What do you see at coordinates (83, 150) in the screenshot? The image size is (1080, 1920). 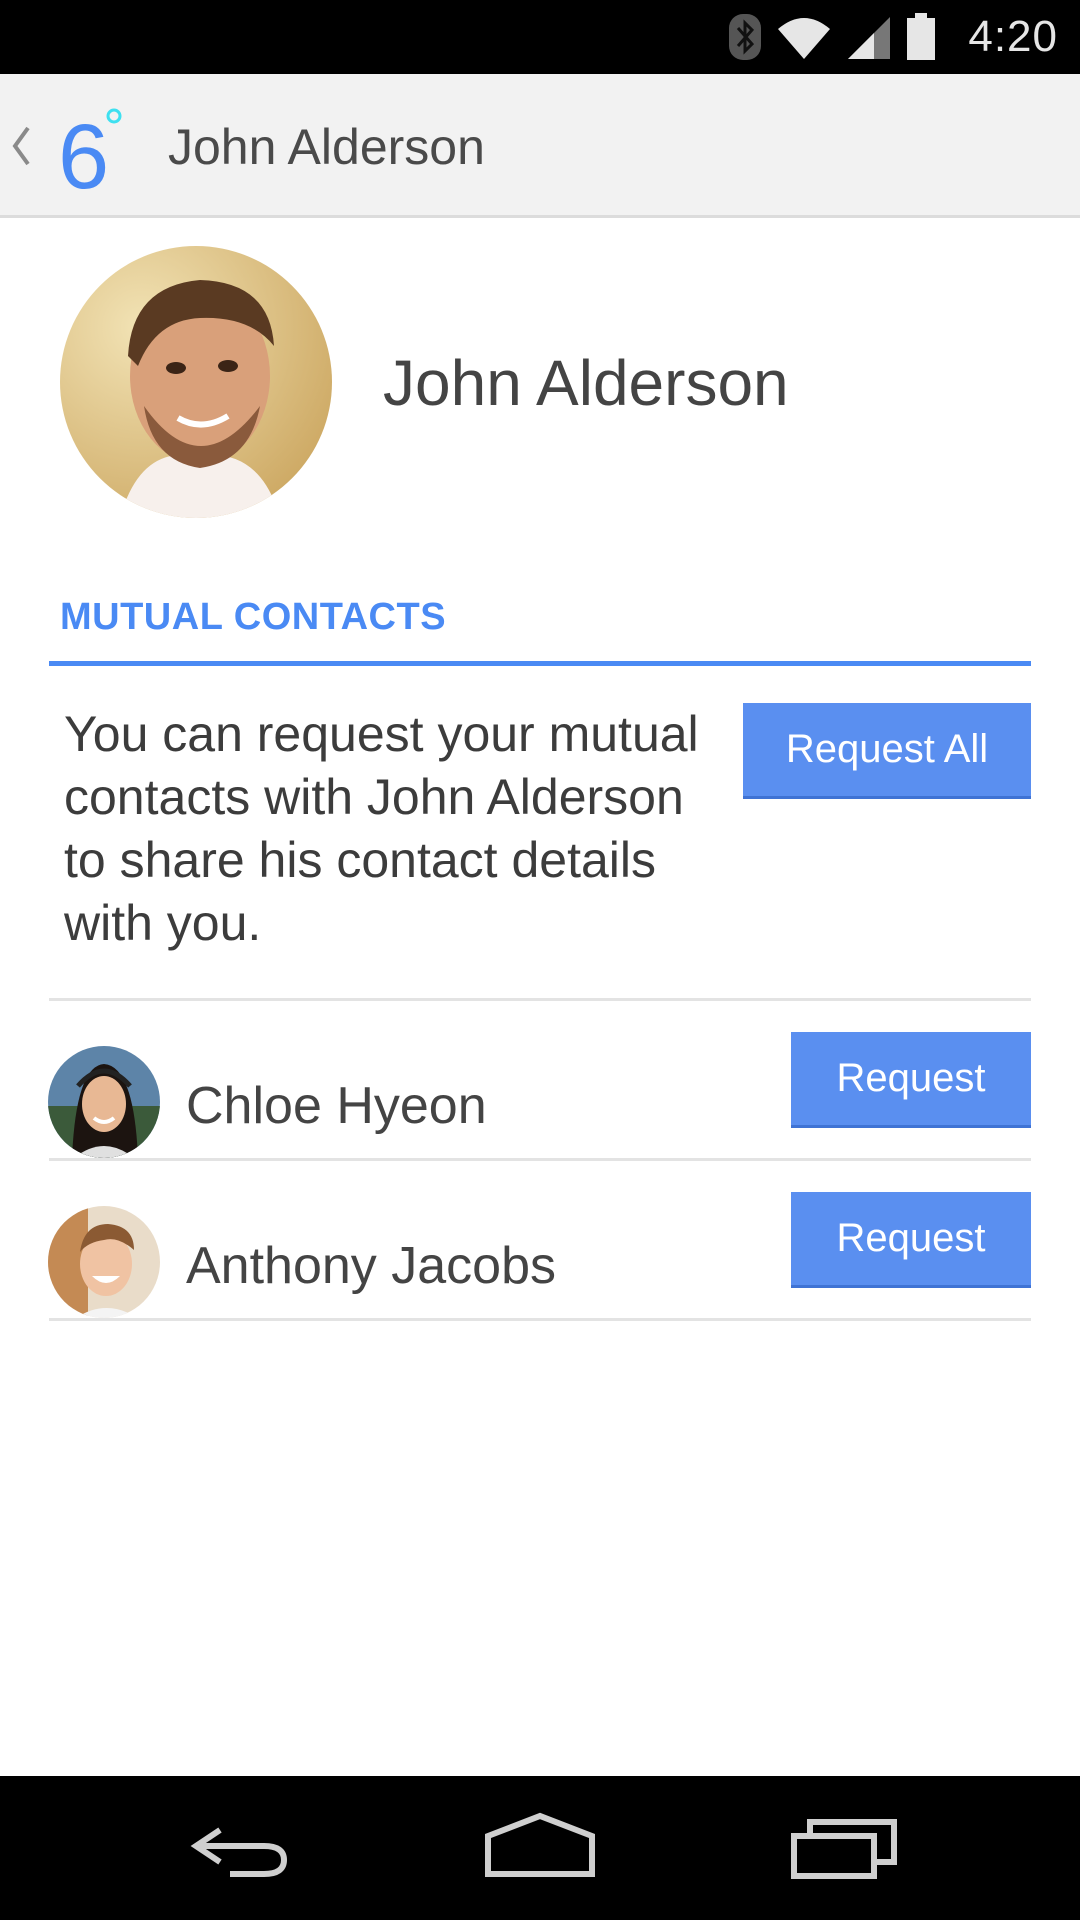 I see `logo-digit: 6` at bounding box center [83, 150].